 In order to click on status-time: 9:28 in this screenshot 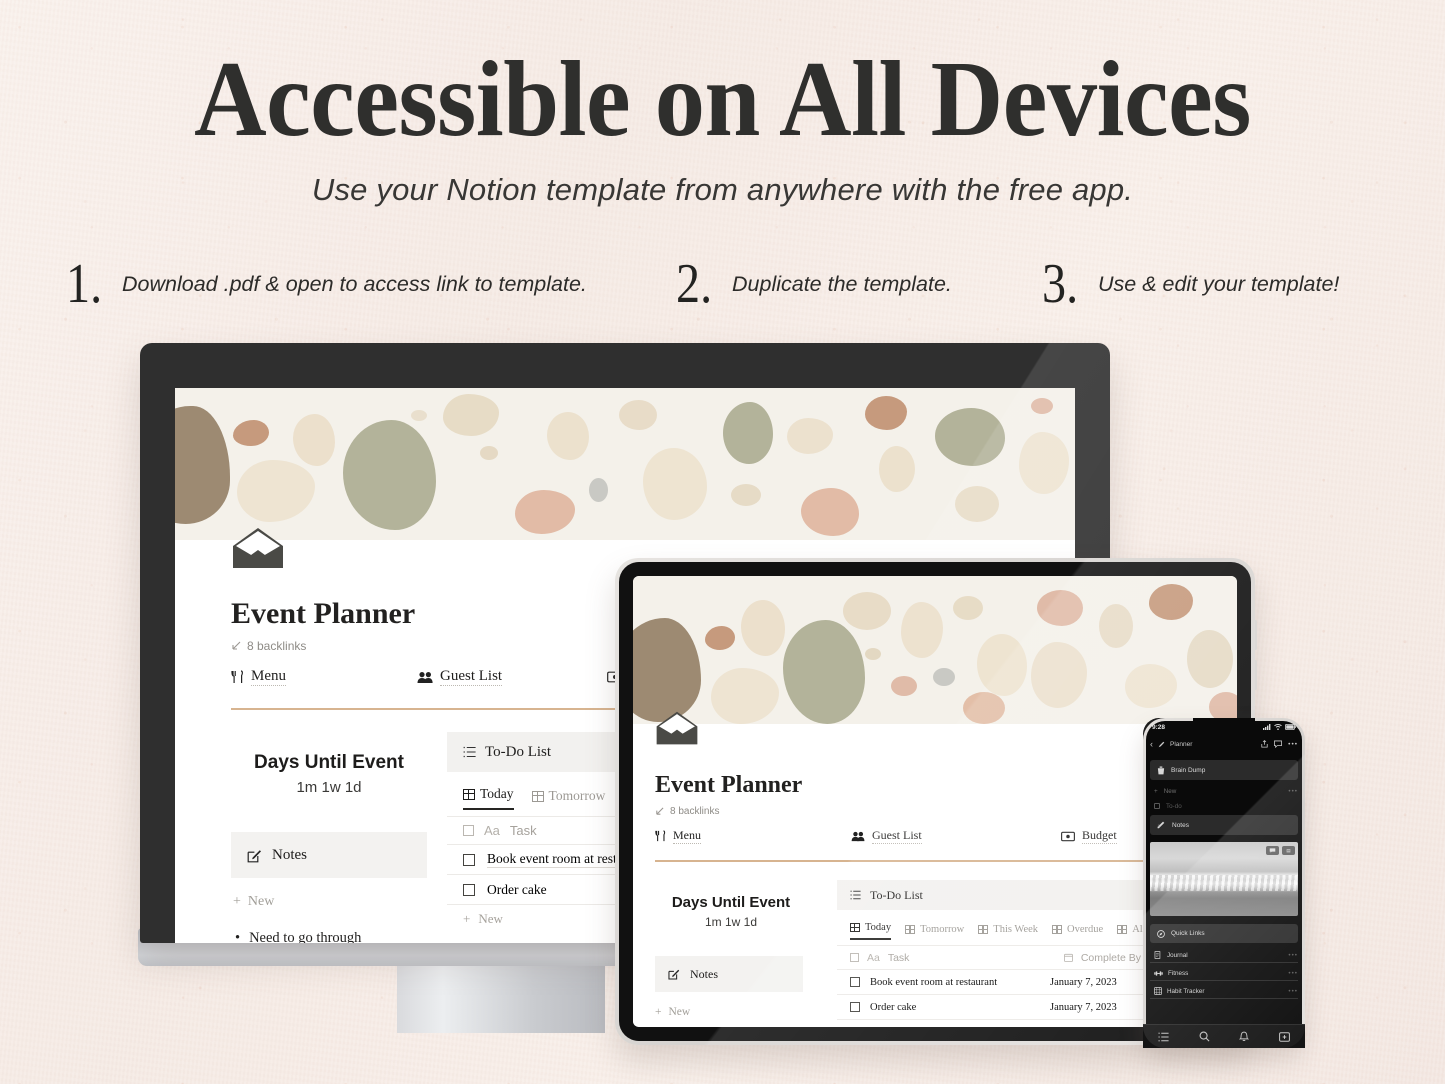, I will do `click(1159, 727)`.